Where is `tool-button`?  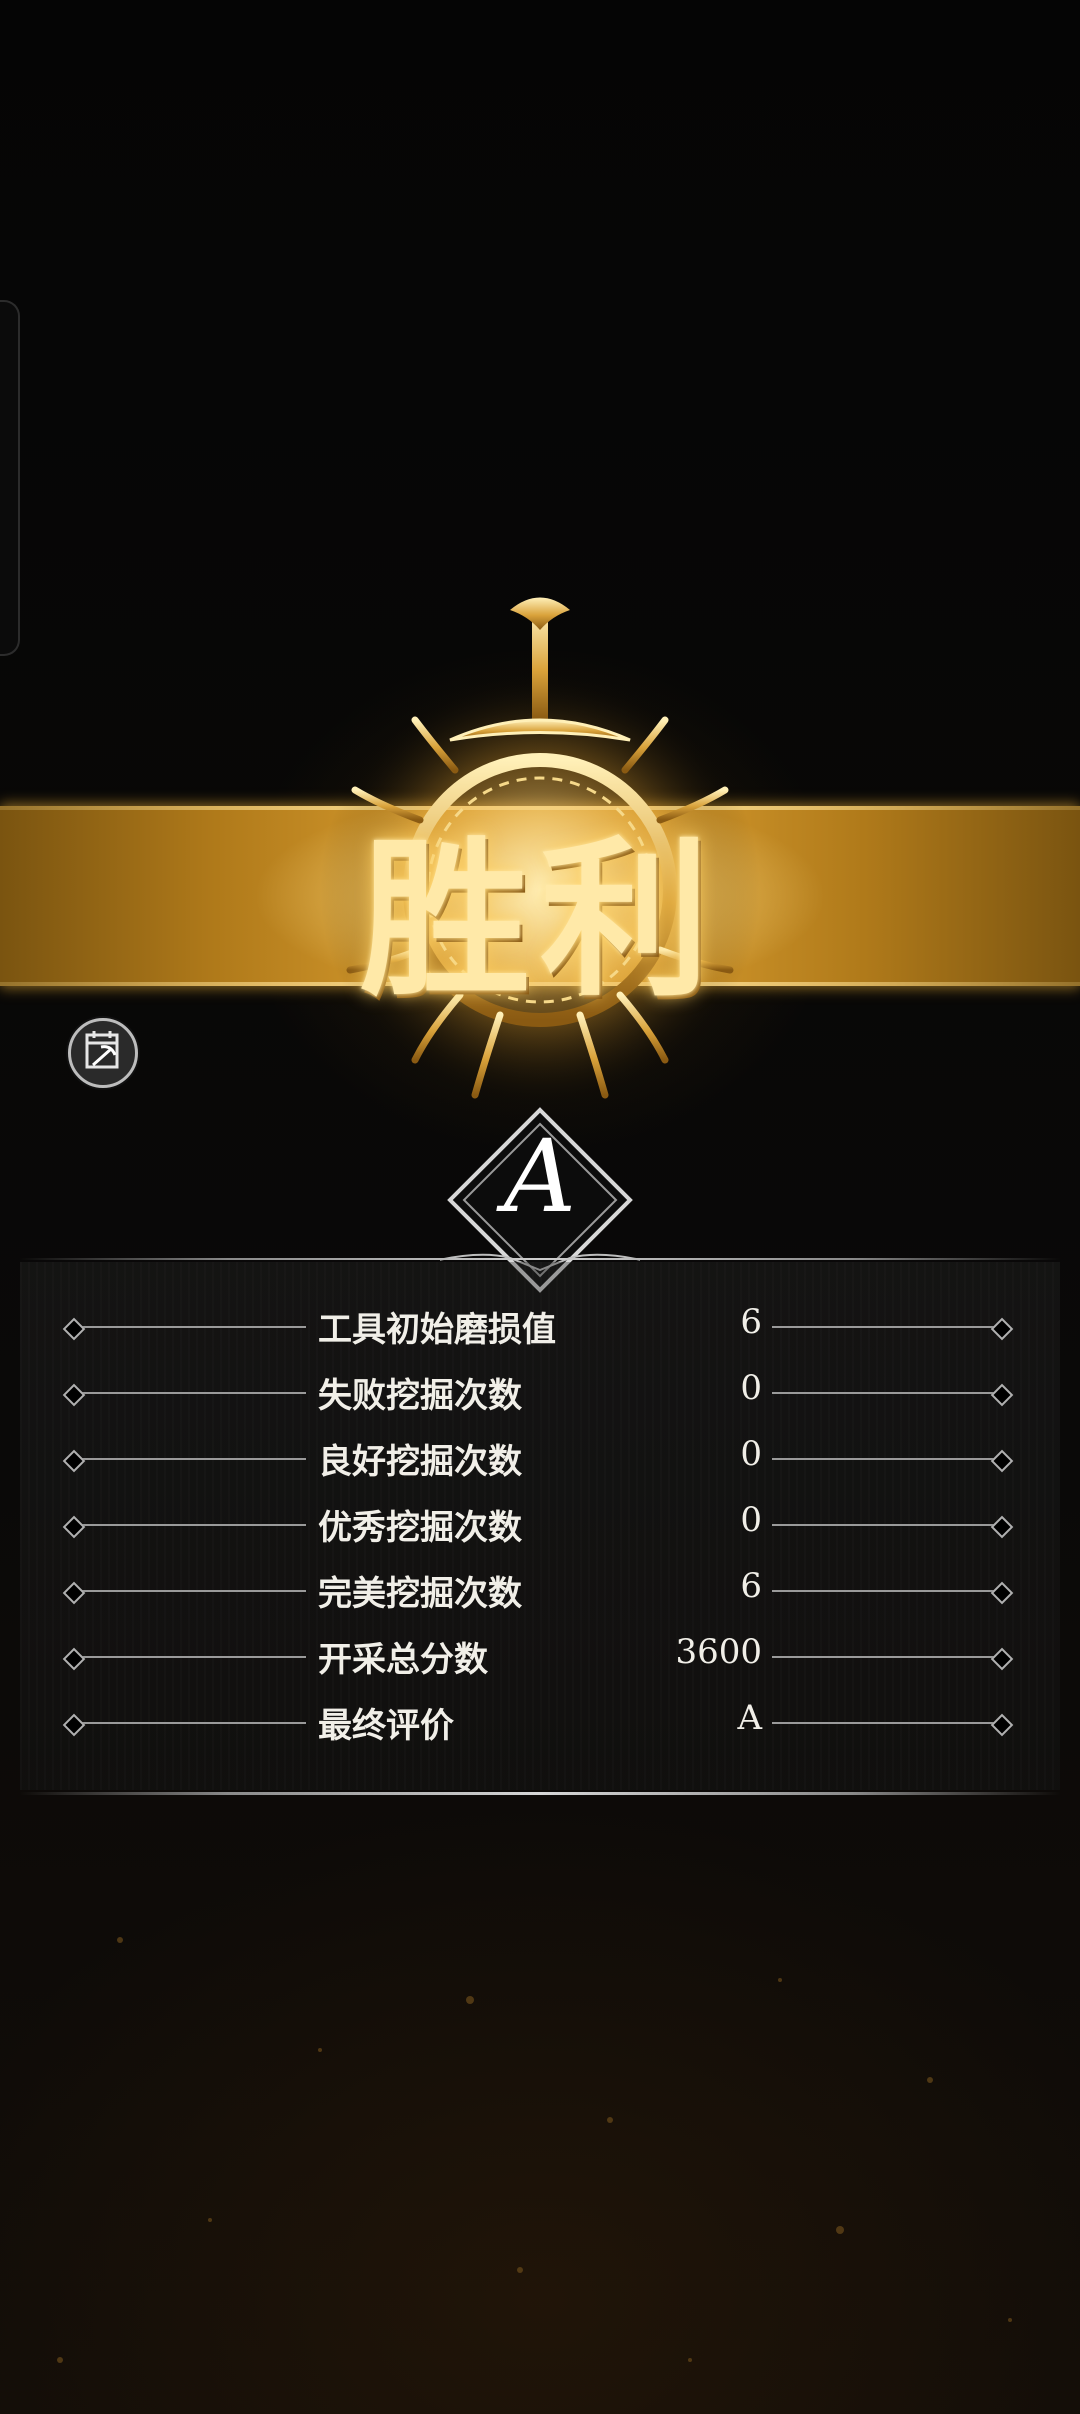 tool-button is located at coordinates (103, 1053).